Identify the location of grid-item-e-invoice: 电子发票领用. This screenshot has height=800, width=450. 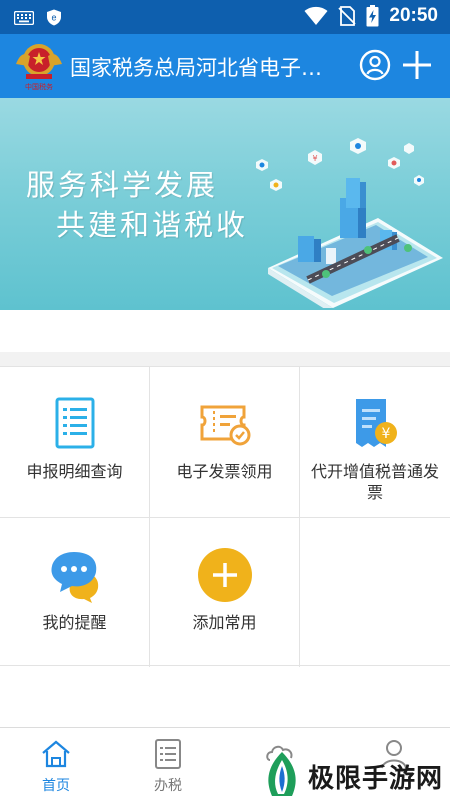
(225, 442).